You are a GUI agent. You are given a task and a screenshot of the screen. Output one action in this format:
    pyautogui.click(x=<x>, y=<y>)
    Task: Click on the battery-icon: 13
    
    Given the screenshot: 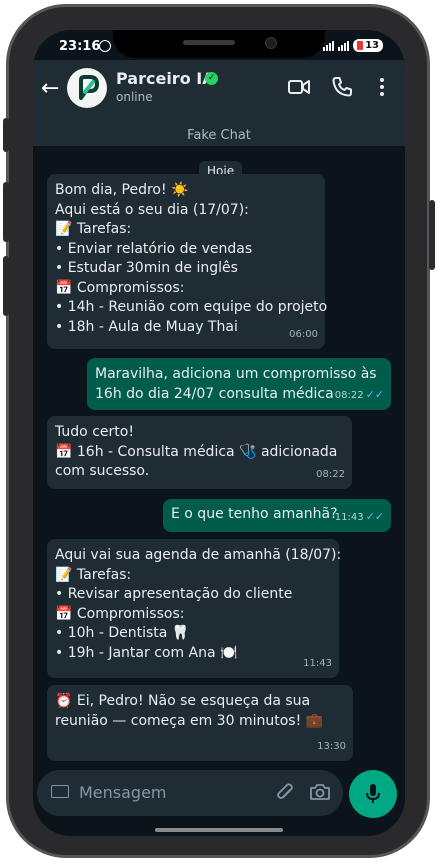 What is the action you would take?
    pyautogui.click(x=368, y=45)
    